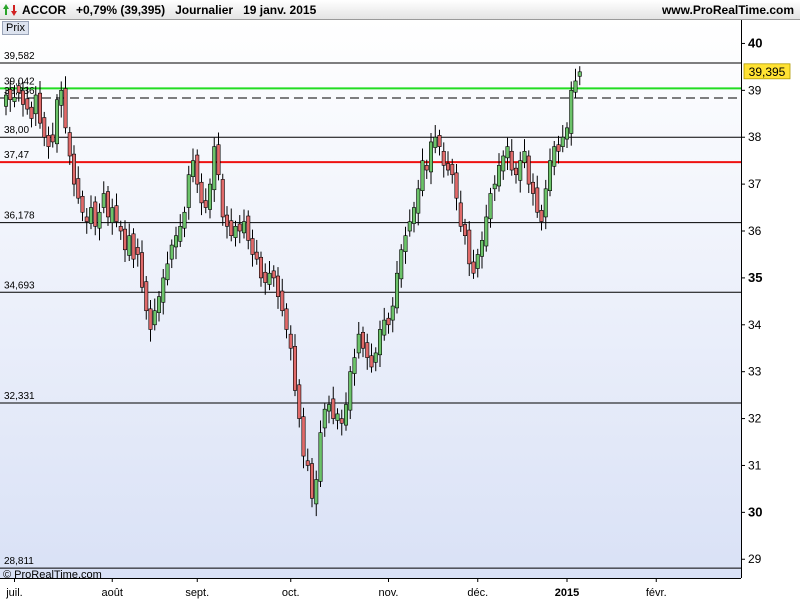 The height and width of the screenshot is (600, 800). What do you see at coordinates (755, 559) in the screenshot?
I see `y-tick-label: 29` at bounding box center [755, 559].